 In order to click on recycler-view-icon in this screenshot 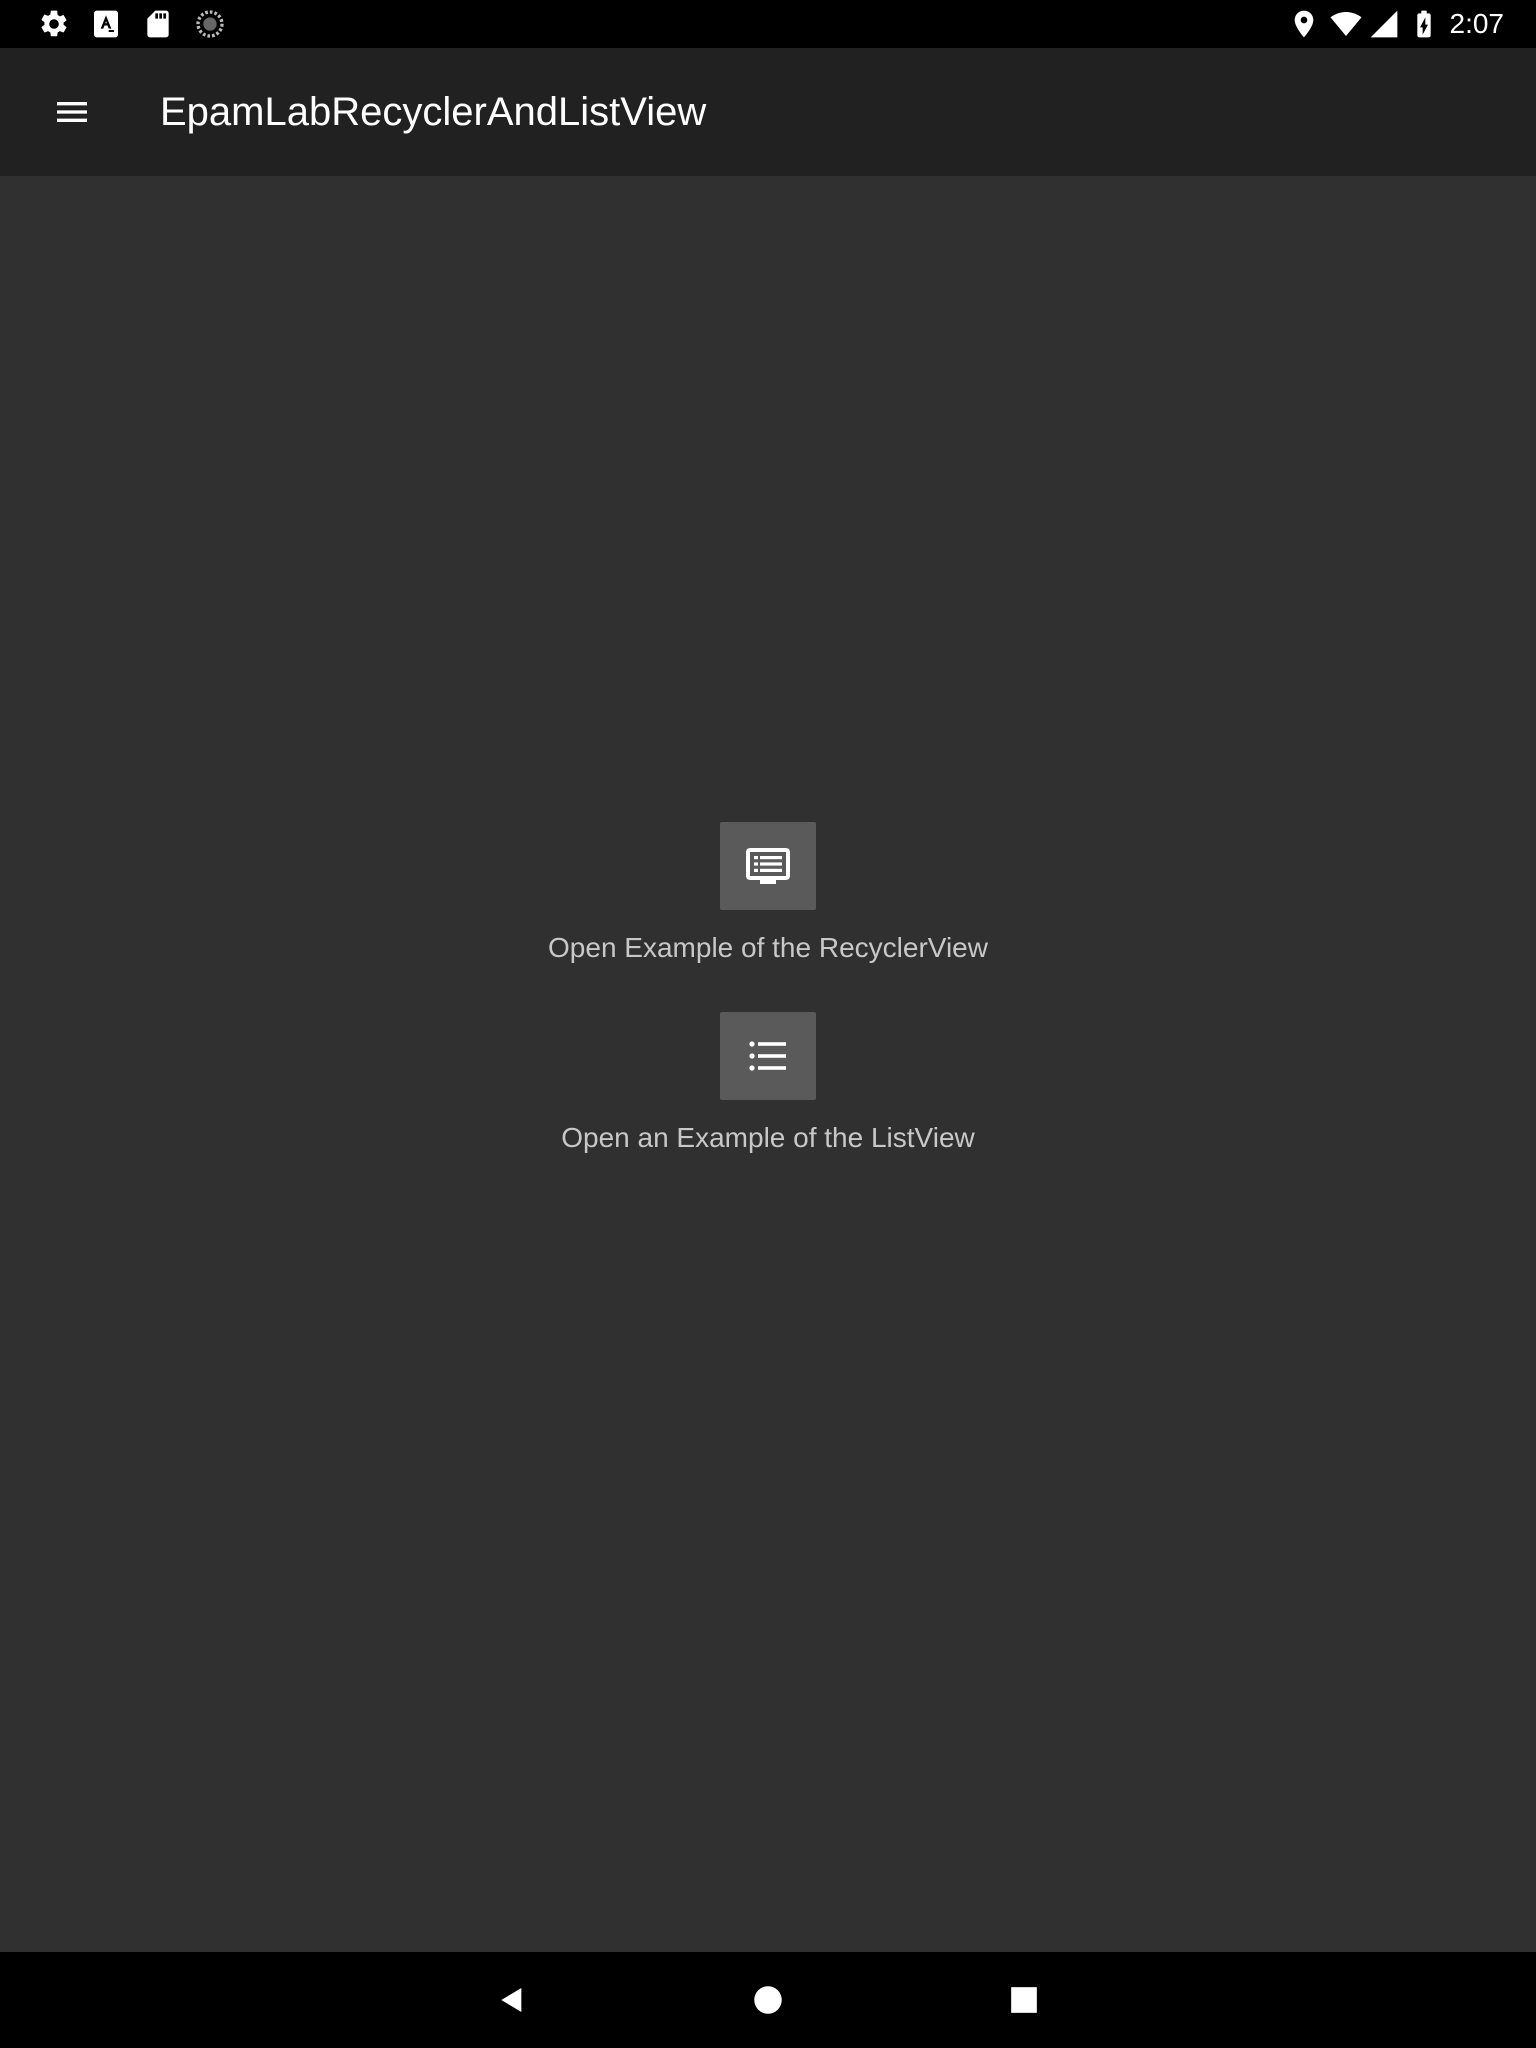, I will do `click(768, 866)`.